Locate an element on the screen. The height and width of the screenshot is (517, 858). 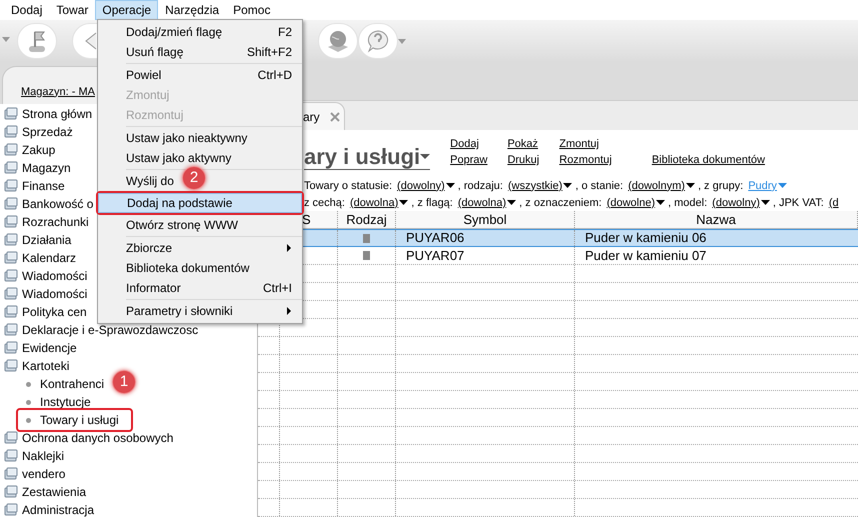
sidebar-item: Sprzedaż is located at coordinates (47, 132).